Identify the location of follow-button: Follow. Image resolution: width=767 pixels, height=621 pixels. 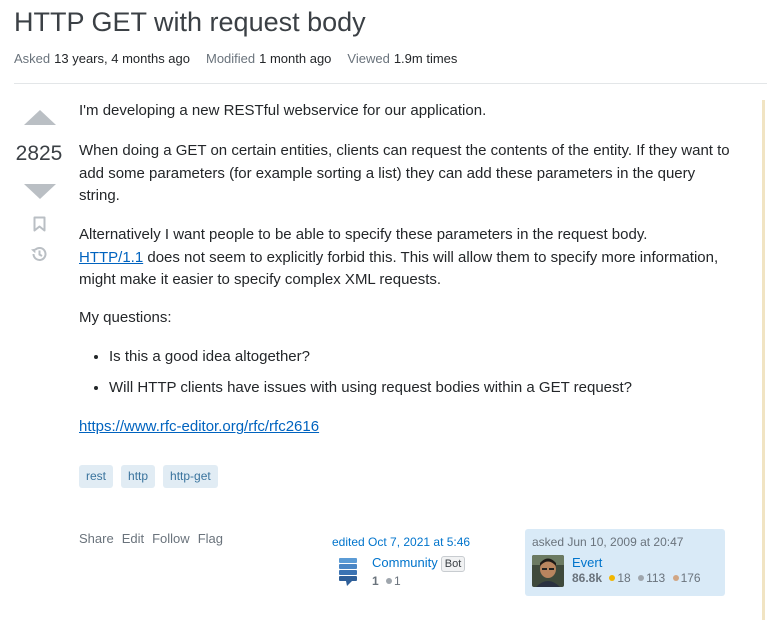
(171, 538).